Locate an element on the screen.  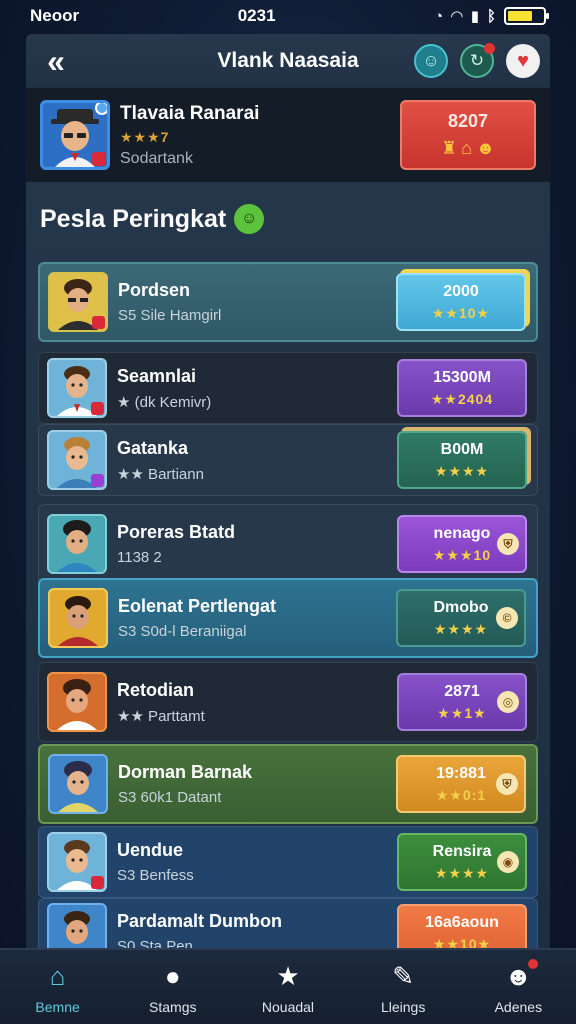
score-box: 16a6aoun ★★10★ is located at coordinates (462, 927).